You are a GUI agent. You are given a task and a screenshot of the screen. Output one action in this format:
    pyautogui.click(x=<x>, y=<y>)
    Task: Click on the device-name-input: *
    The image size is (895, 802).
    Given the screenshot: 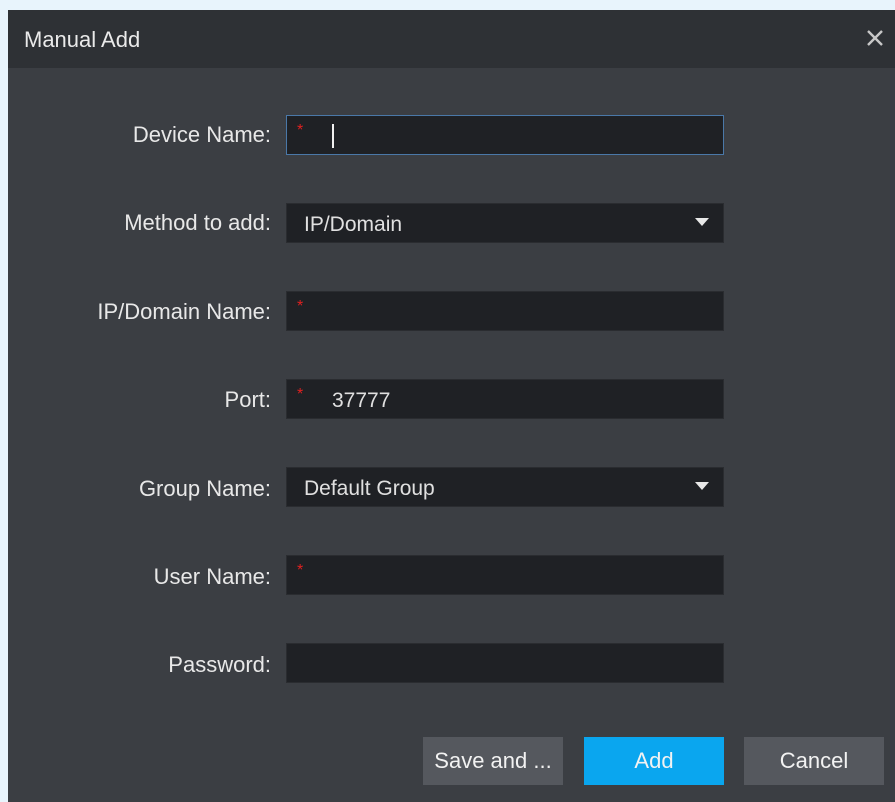 What is the action you would take?
    pyautogui.click(x=505, y=135)
    